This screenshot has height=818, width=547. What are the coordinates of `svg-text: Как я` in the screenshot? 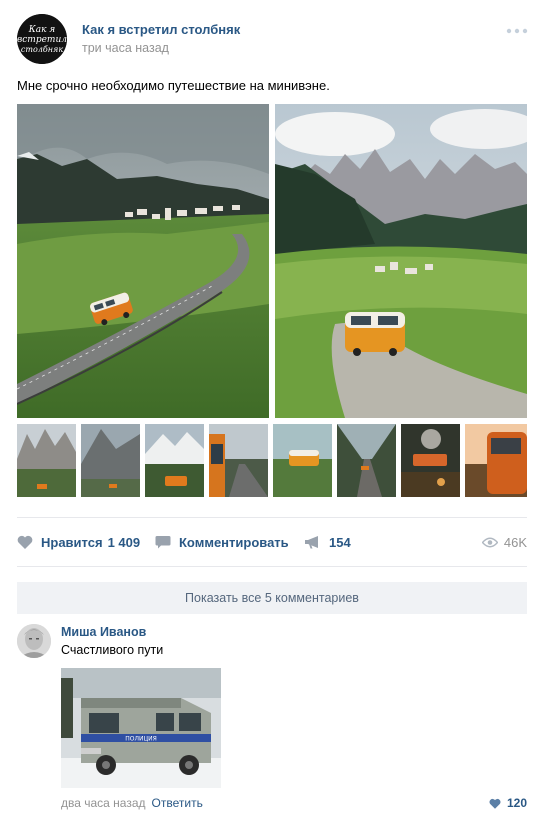 It's located at (42, 30).